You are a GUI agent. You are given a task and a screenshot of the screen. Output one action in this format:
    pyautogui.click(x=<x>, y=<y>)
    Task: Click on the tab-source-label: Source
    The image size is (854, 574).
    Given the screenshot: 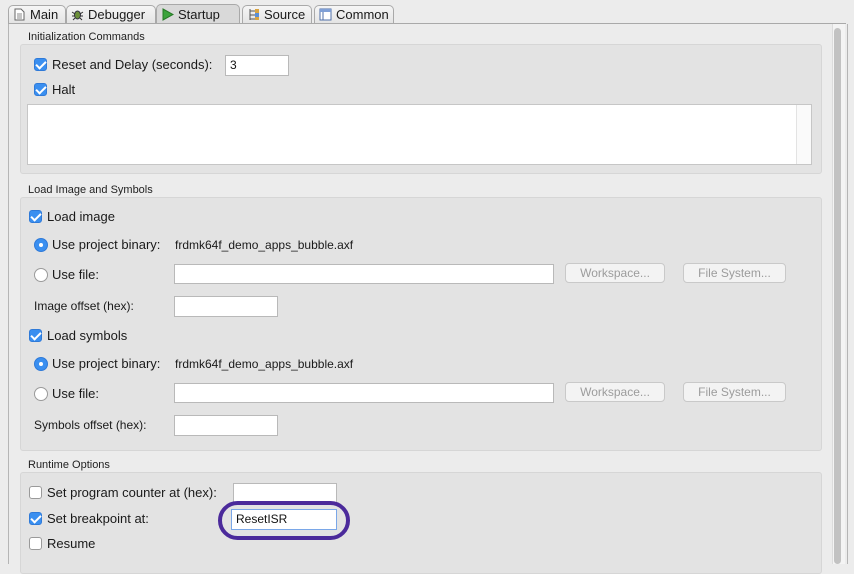 What is the action you would take?
    pyautogui.click(x=285, y=14)
    